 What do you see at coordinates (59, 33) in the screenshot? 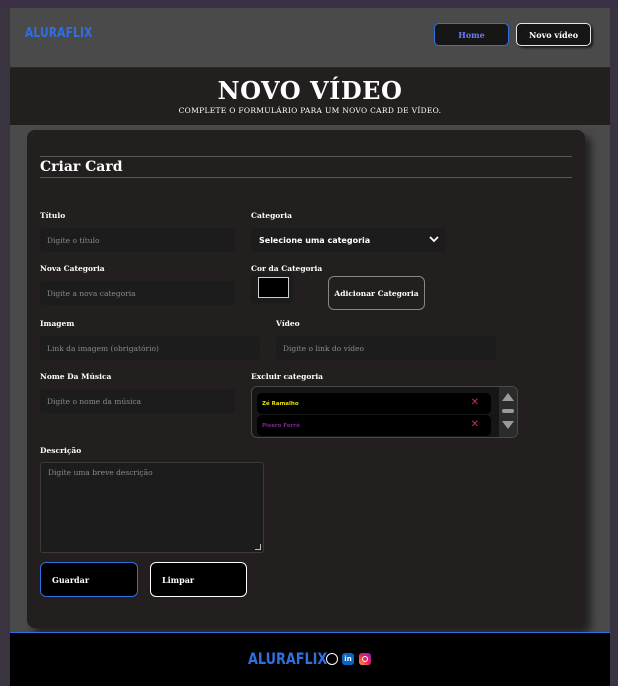
I see `aluraflix-logo: ALURAFLIX` at bounding box center [59, 33].